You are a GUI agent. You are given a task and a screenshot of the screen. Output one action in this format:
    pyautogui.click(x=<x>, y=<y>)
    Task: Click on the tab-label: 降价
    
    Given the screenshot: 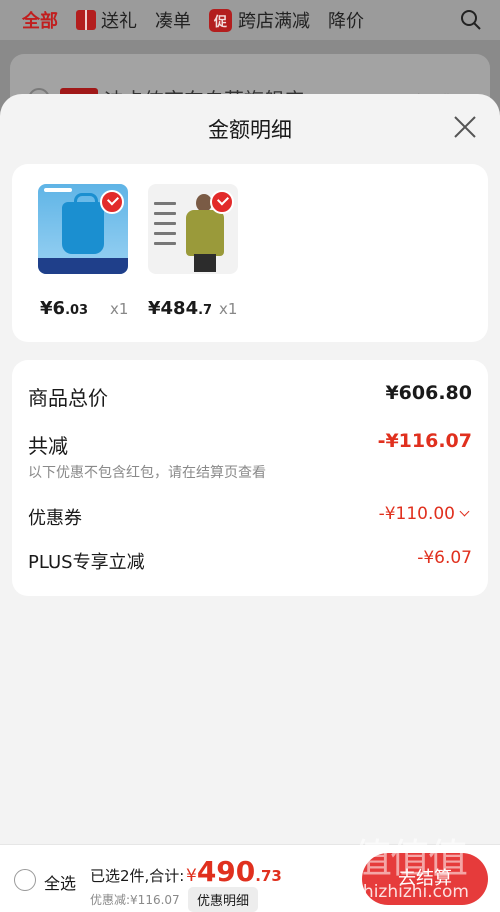 What is the action you would take?
    pyautogui.click(x=346, y=21)
    